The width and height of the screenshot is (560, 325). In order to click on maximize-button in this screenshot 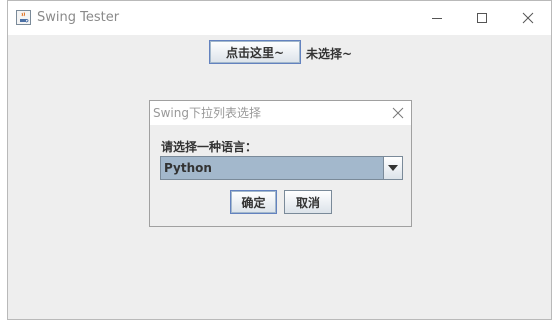, I will do `click(482, 18)`.